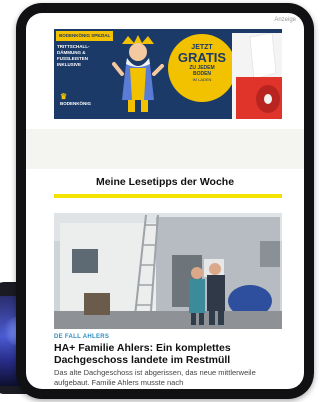 This screenshot has width=320, height=402. Describe the element at coordinates (82, 100) in the screenshot. I see `brand-logo: ♛ BODENKÖNIG` at that location.